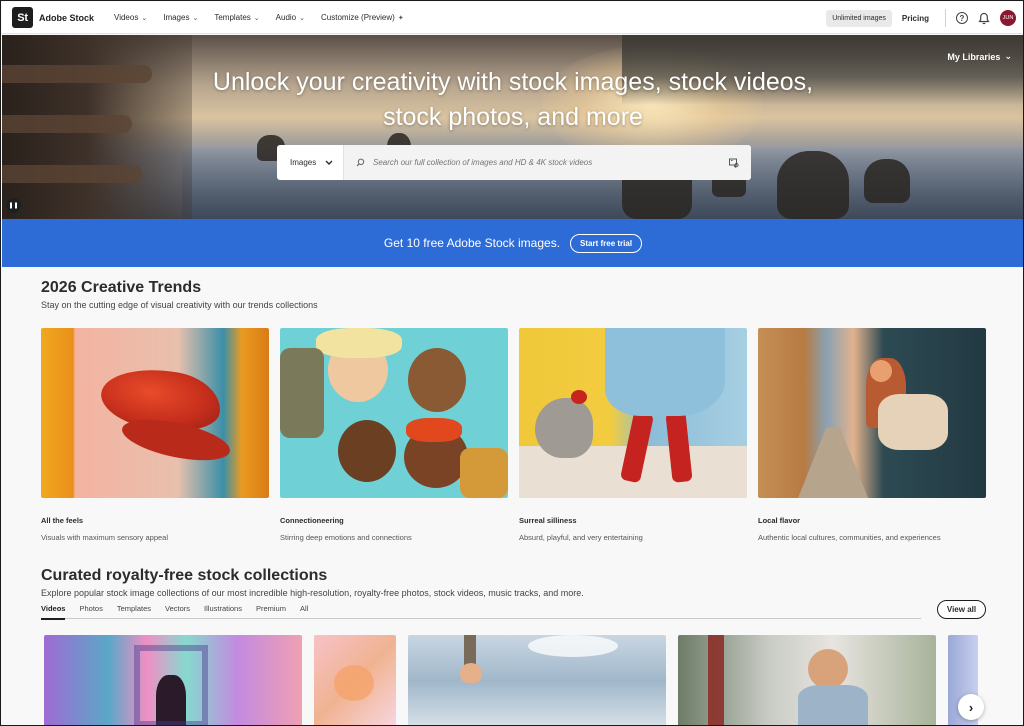  What do you see at coordinates (859, 18) in the screenshot?
I see `unlimited-images-button: Unlimited images` at bounding box center [859, 18].